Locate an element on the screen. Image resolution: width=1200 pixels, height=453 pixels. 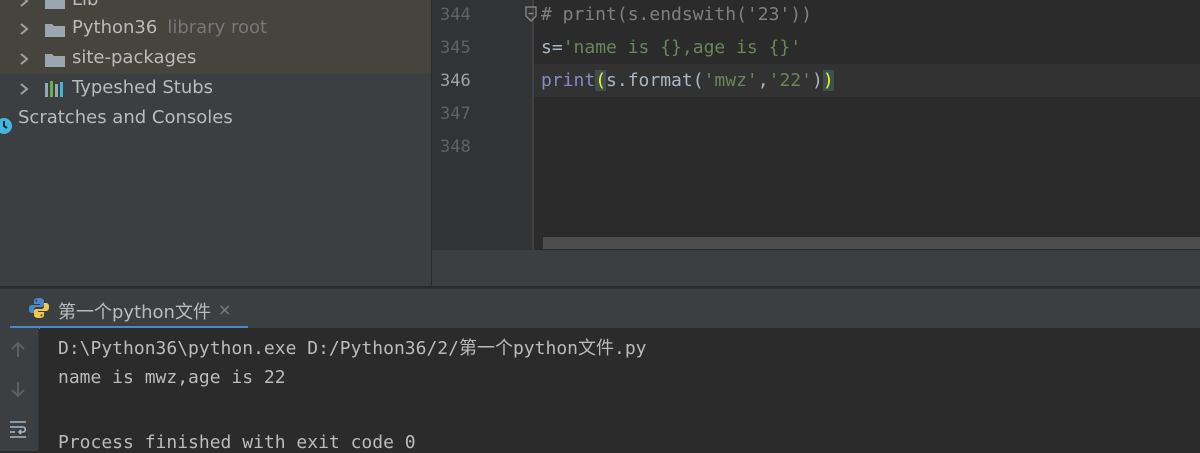
code-paren: ) is located at coordinates (817, 80).